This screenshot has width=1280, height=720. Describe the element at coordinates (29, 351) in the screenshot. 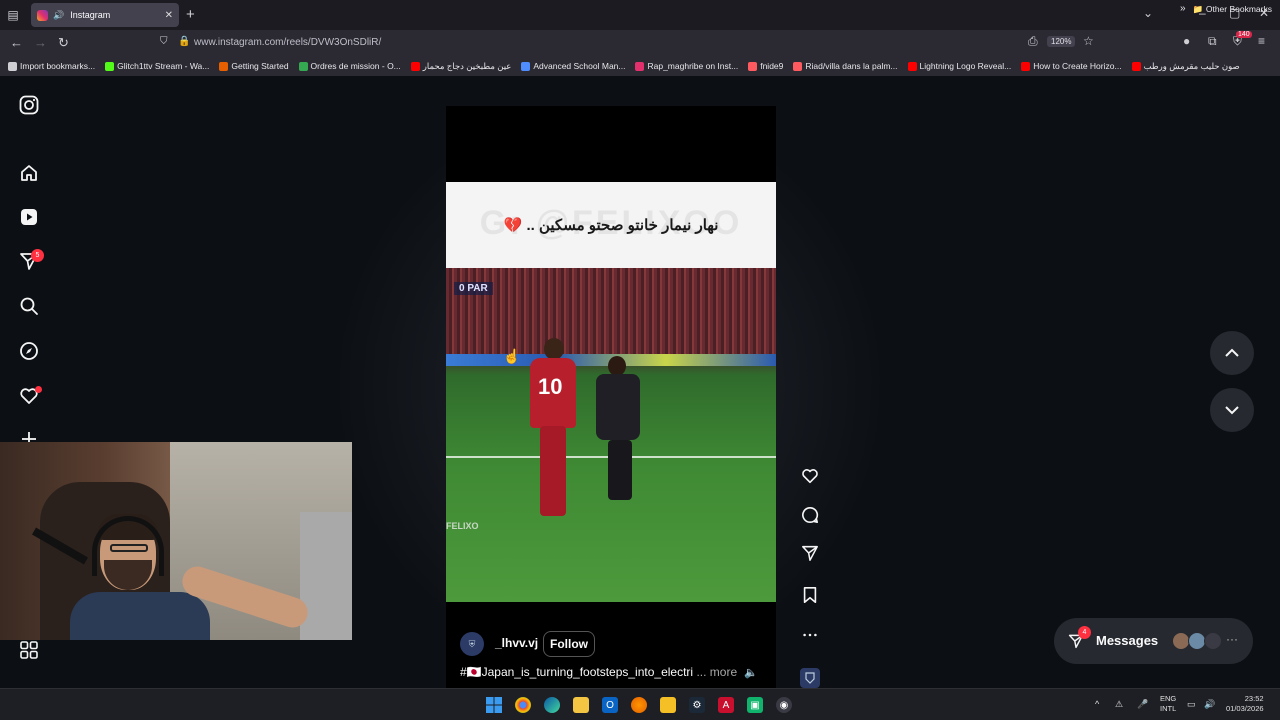

I see `explore-compass-icon` at that location.